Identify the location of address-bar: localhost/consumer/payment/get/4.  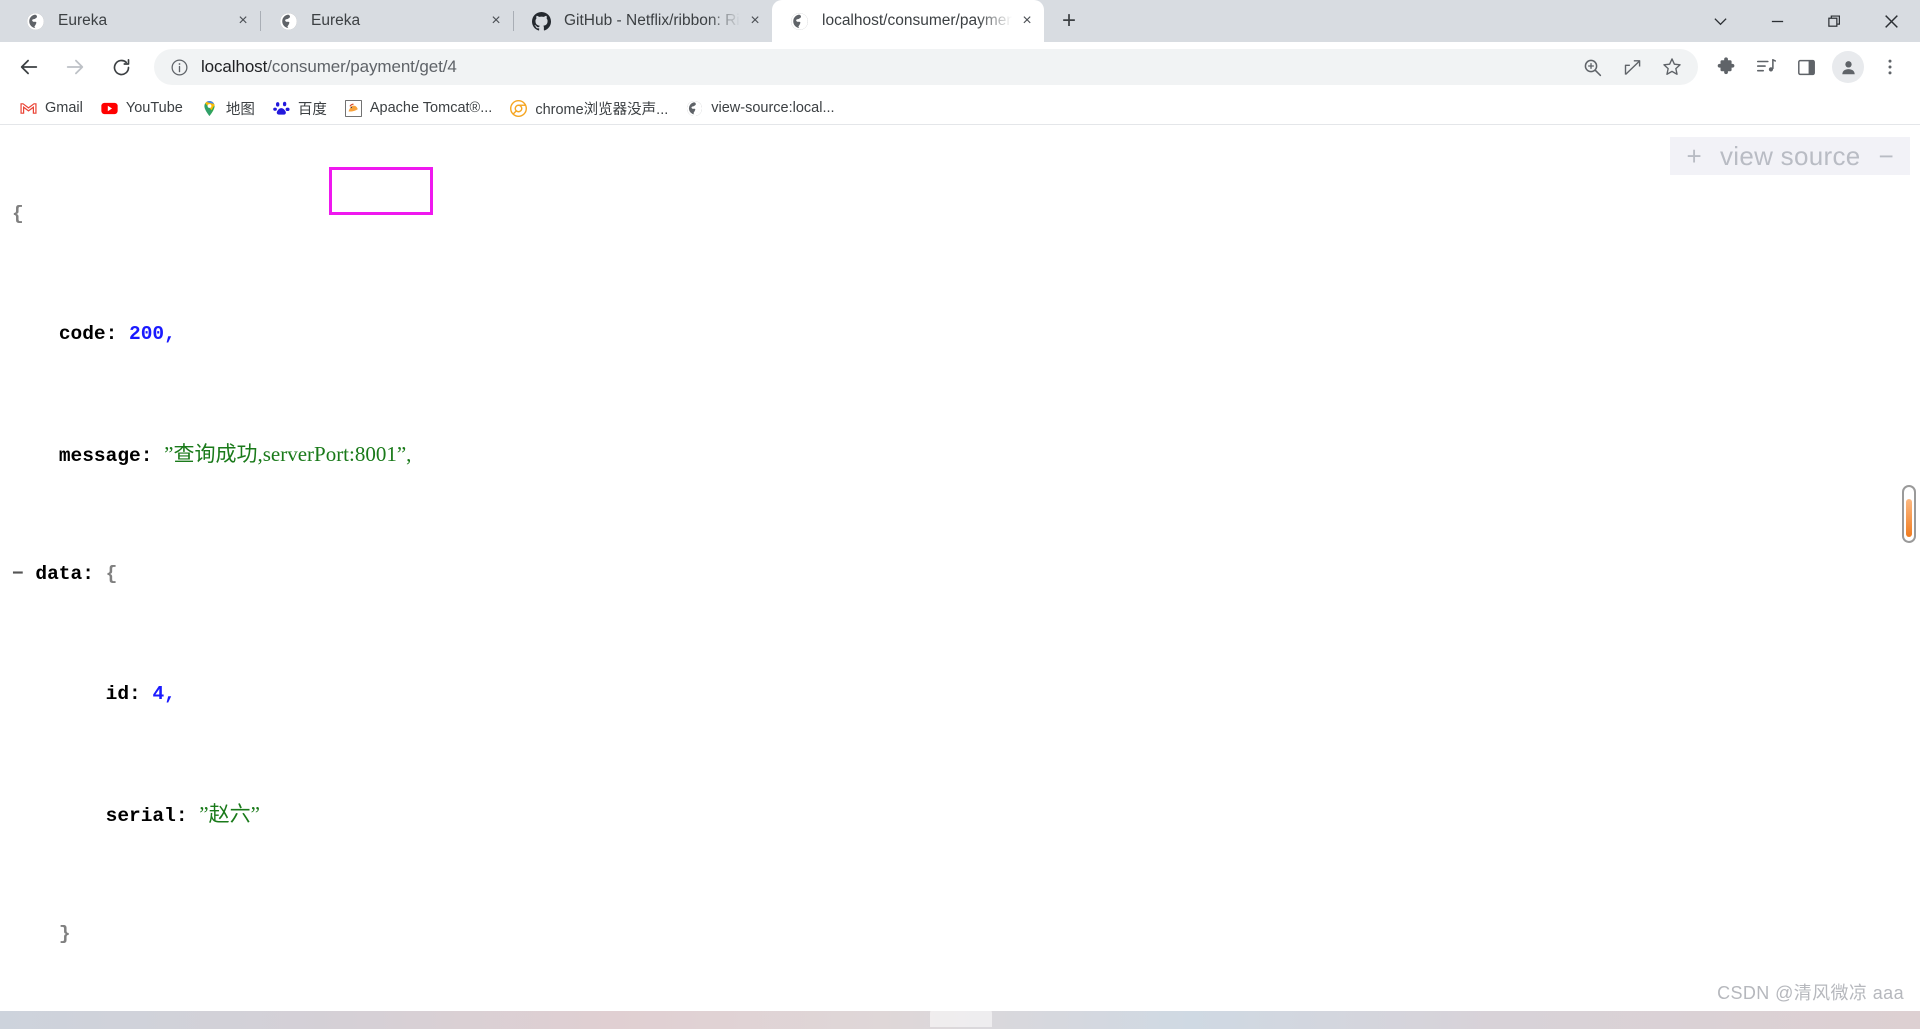
(926, 67).